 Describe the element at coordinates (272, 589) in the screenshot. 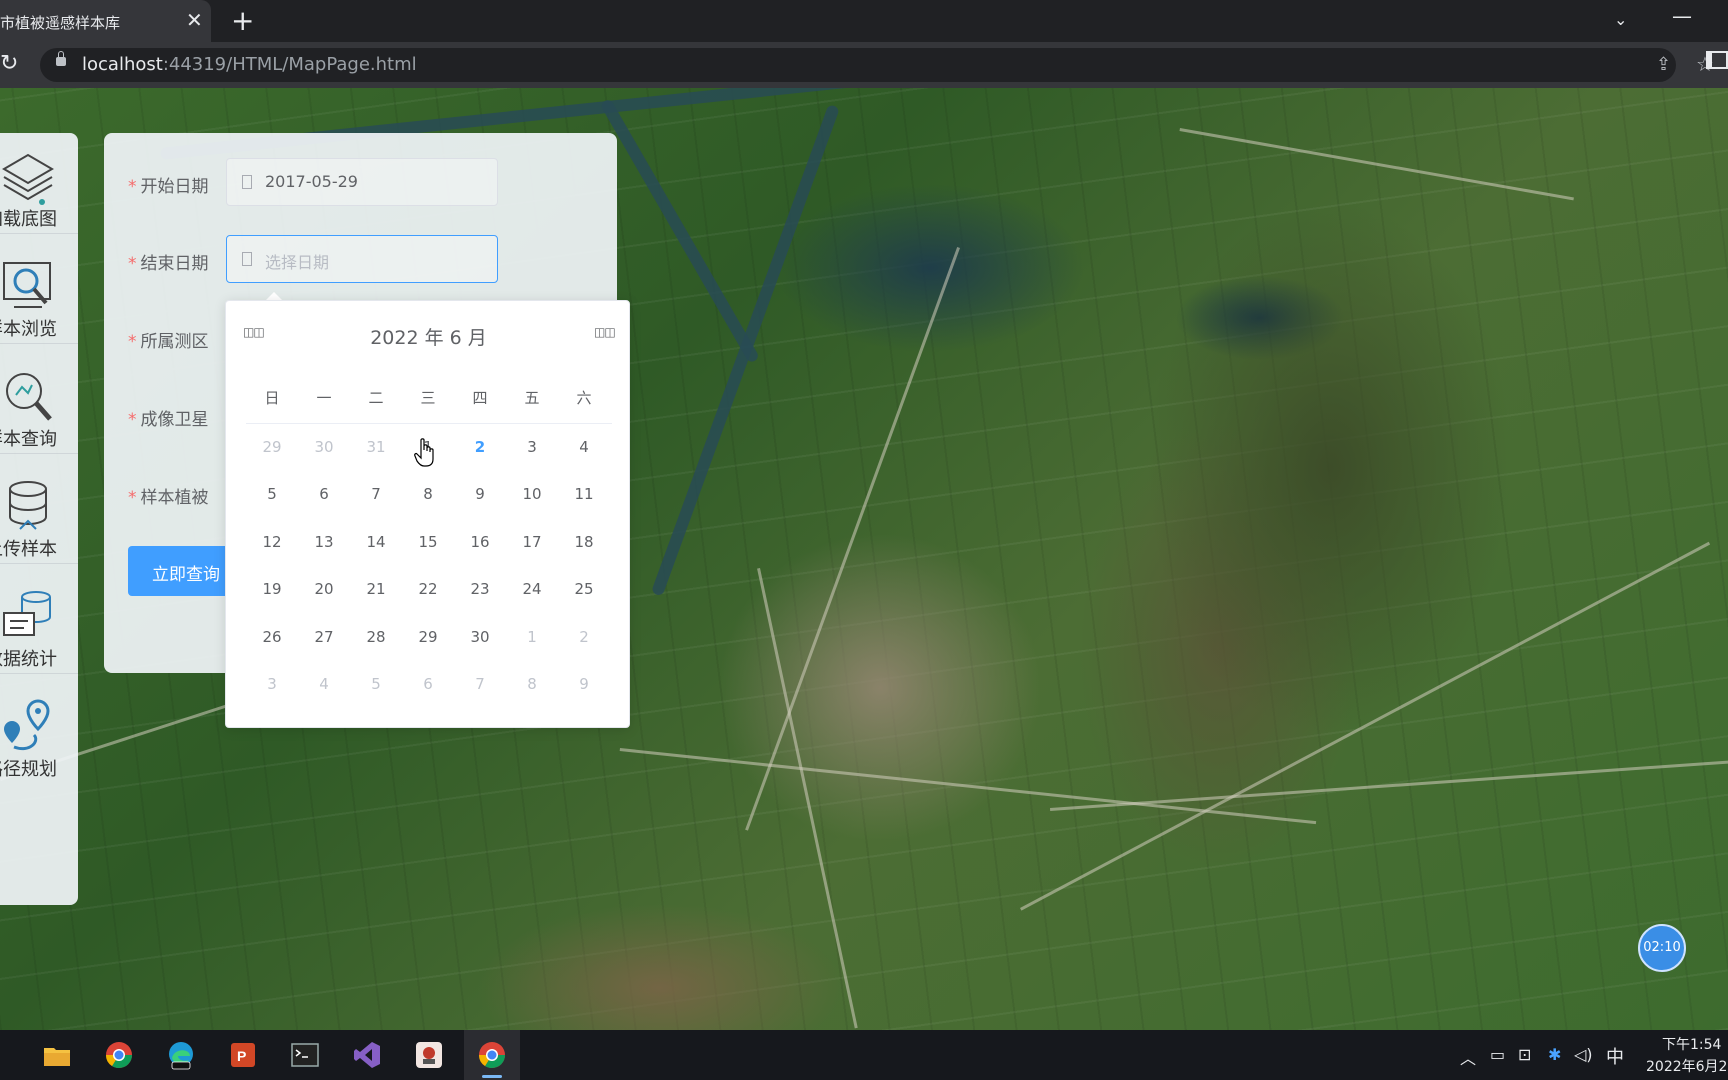

I see `day-cell: 19` at that location.